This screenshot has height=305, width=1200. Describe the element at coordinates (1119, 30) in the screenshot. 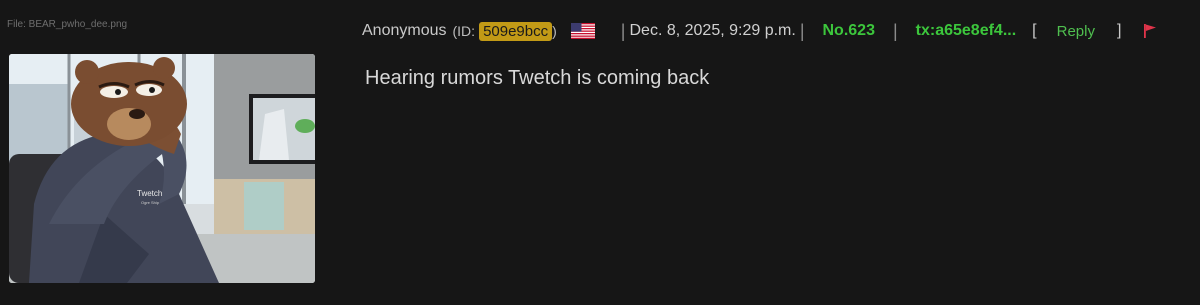

I see `reply-bracket-close: ]` at that location.